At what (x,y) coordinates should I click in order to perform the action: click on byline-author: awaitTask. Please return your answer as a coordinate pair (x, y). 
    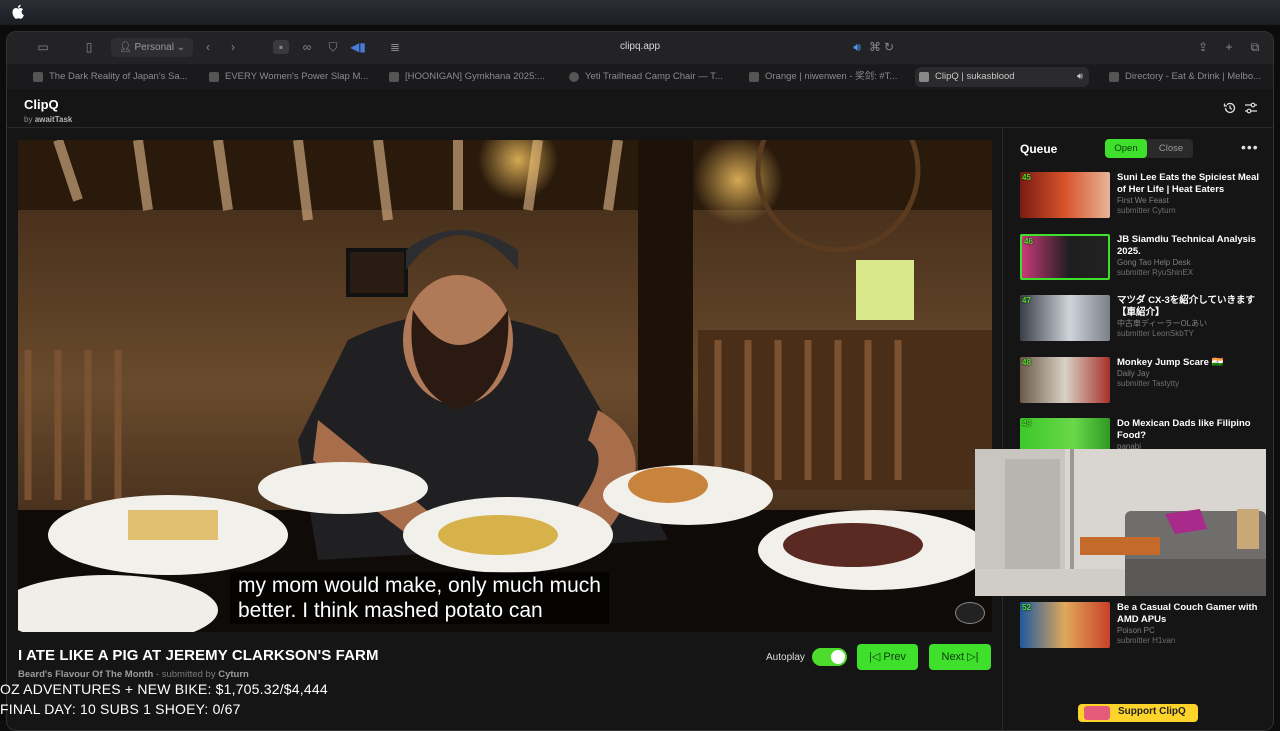
    Looking at the image, I should click on (53, 119).